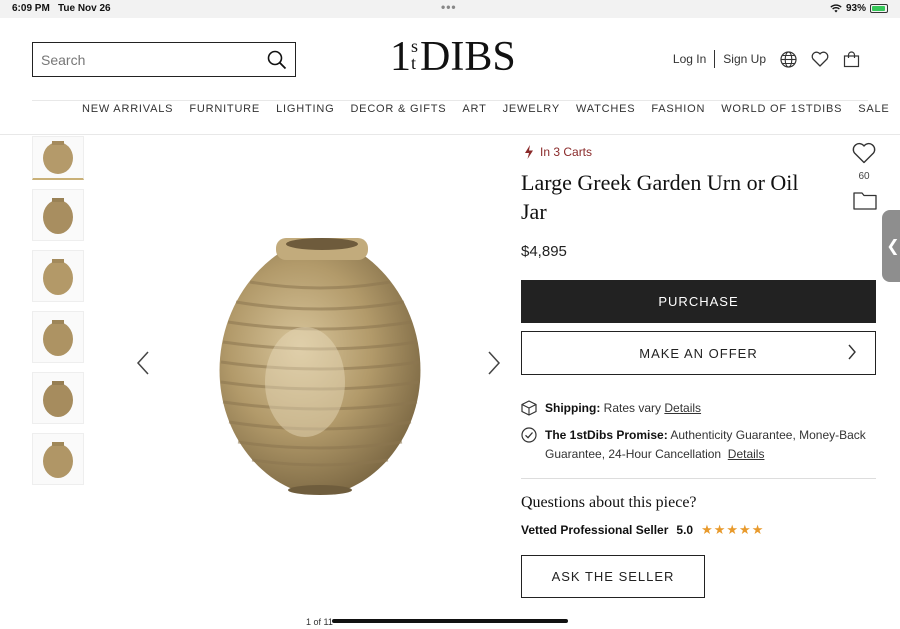 The image size is (900, 629). I want to click on image-pager: 1 of 11, so click(319, 622).